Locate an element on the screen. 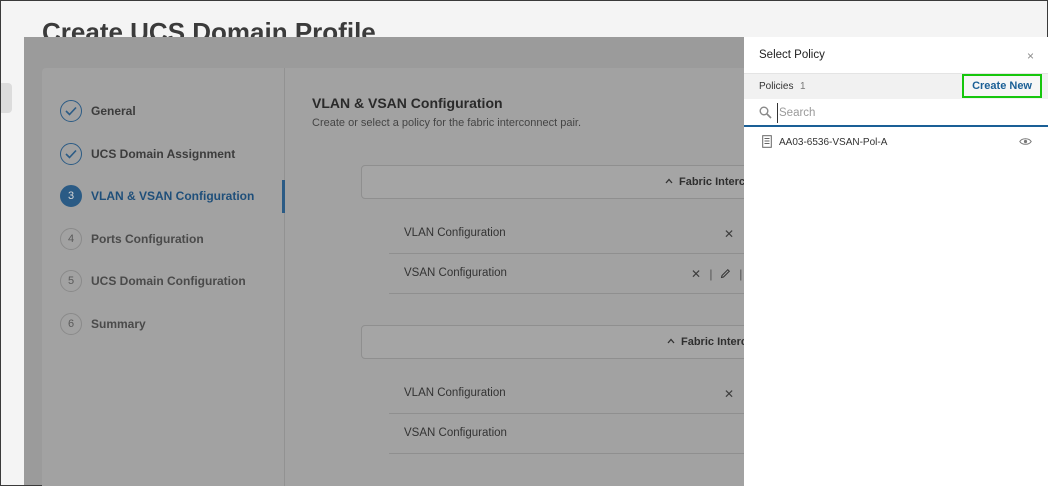  fabric-b-vlan-row: VLAN Configuration ✕ | is located at coordinates (575, 394).